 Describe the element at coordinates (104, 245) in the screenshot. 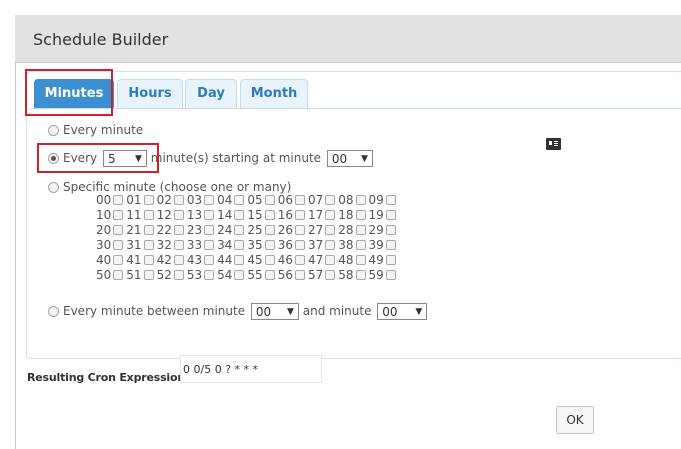

I see `minute-label: 30` at that location.